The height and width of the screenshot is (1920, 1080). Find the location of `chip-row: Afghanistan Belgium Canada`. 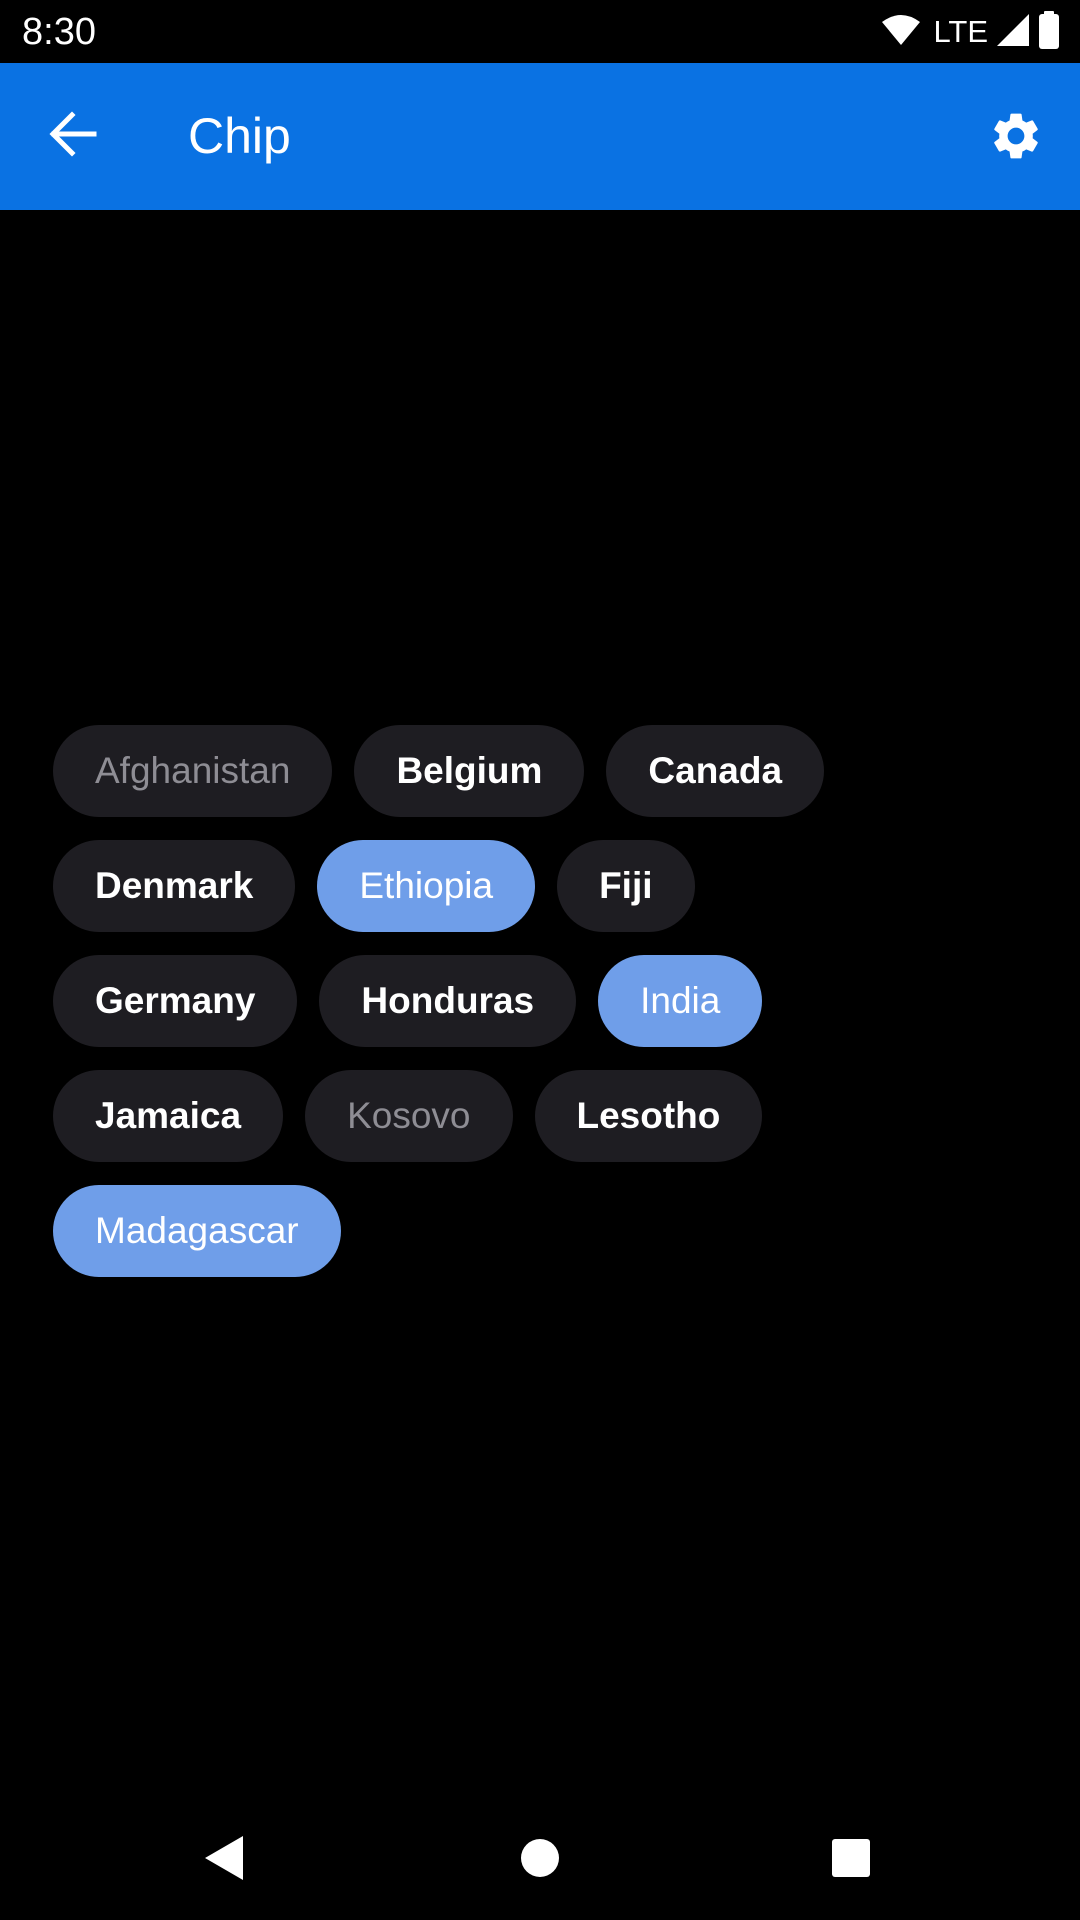

chip-row: Afghanistan Belgium Canada is located at coordinates (533, 771).